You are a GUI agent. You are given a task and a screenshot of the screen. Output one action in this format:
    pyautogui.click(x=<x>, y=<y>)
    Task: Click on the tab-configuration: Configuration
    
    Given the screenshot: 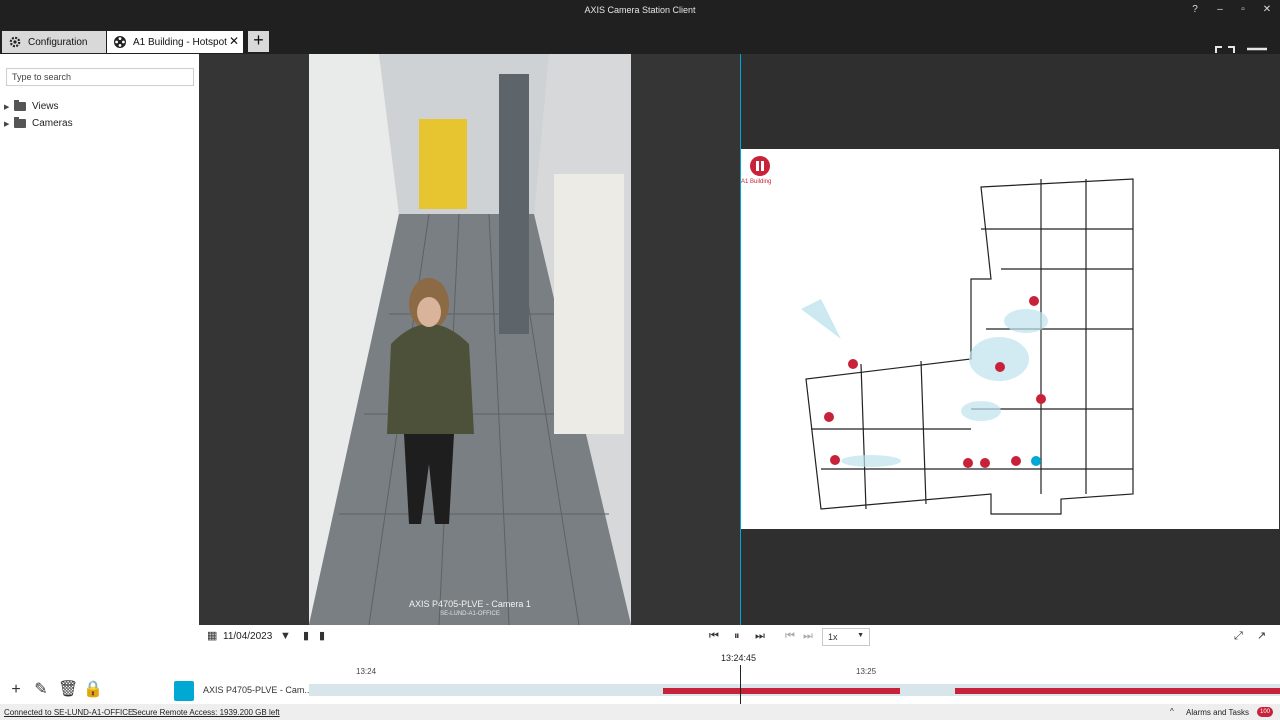 What is the action you would take?
    pyautogui.click(x=54, y=42)
    